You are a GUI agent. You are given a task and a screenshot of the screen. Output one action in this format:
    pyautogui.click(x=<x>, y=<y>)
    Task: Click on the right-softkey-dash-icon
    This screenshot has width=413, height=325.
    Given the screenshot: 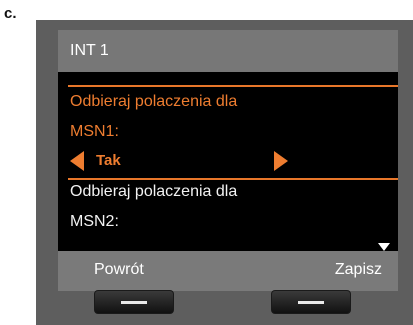 What is the action you would take?
    pyautogui.click(x=311, y=302)
    